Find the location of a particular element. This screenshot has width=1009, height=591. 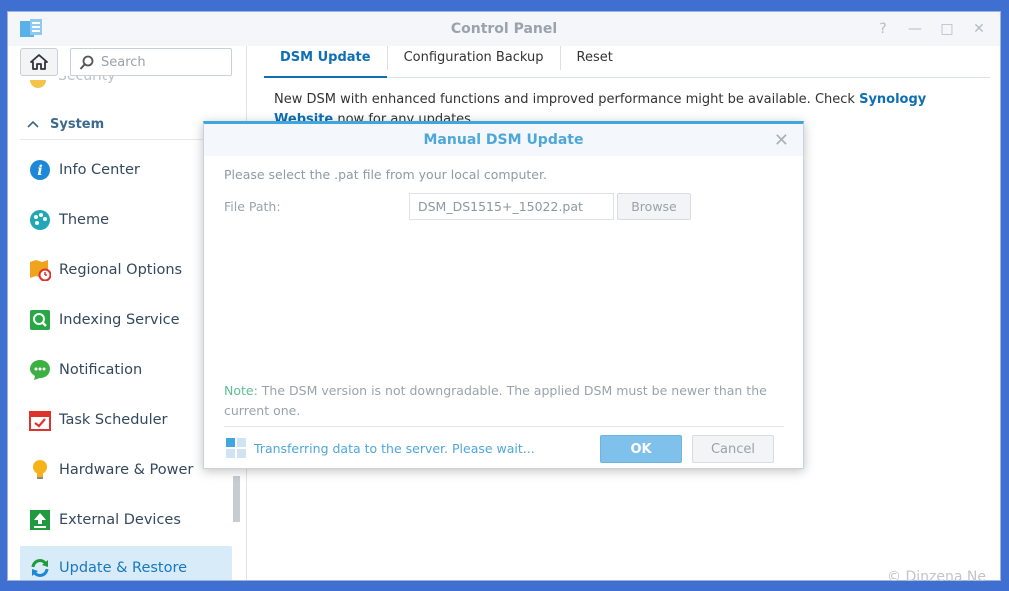

sidebar-item-label: Update & Restore is located at coordinates (123, 568).